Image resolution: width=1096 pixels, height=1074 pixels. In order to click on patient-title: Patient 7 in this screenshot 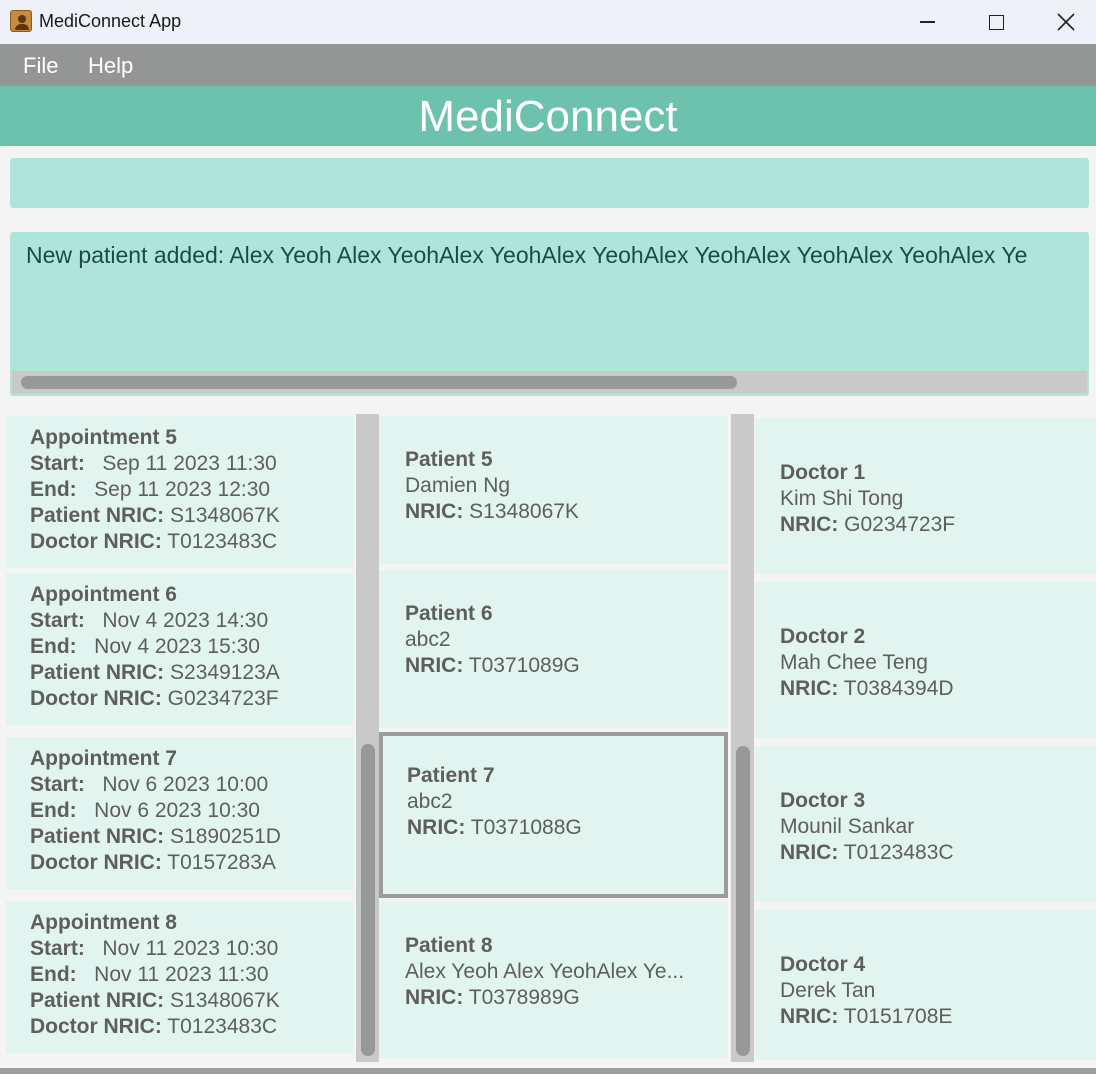, I will do `click(451, 775)`.